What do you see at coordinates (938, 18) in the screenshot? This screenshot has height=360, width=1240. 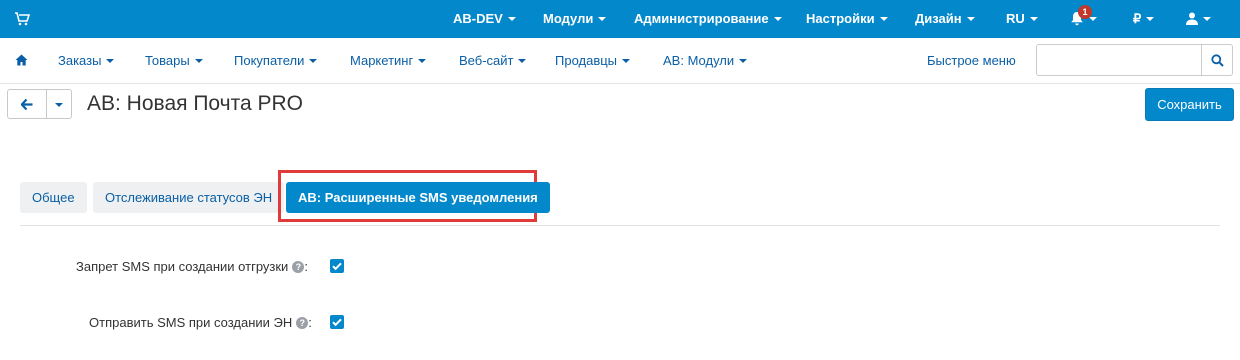 I see `menu-design-label: Дизайн` at bounding box center [938, 18].